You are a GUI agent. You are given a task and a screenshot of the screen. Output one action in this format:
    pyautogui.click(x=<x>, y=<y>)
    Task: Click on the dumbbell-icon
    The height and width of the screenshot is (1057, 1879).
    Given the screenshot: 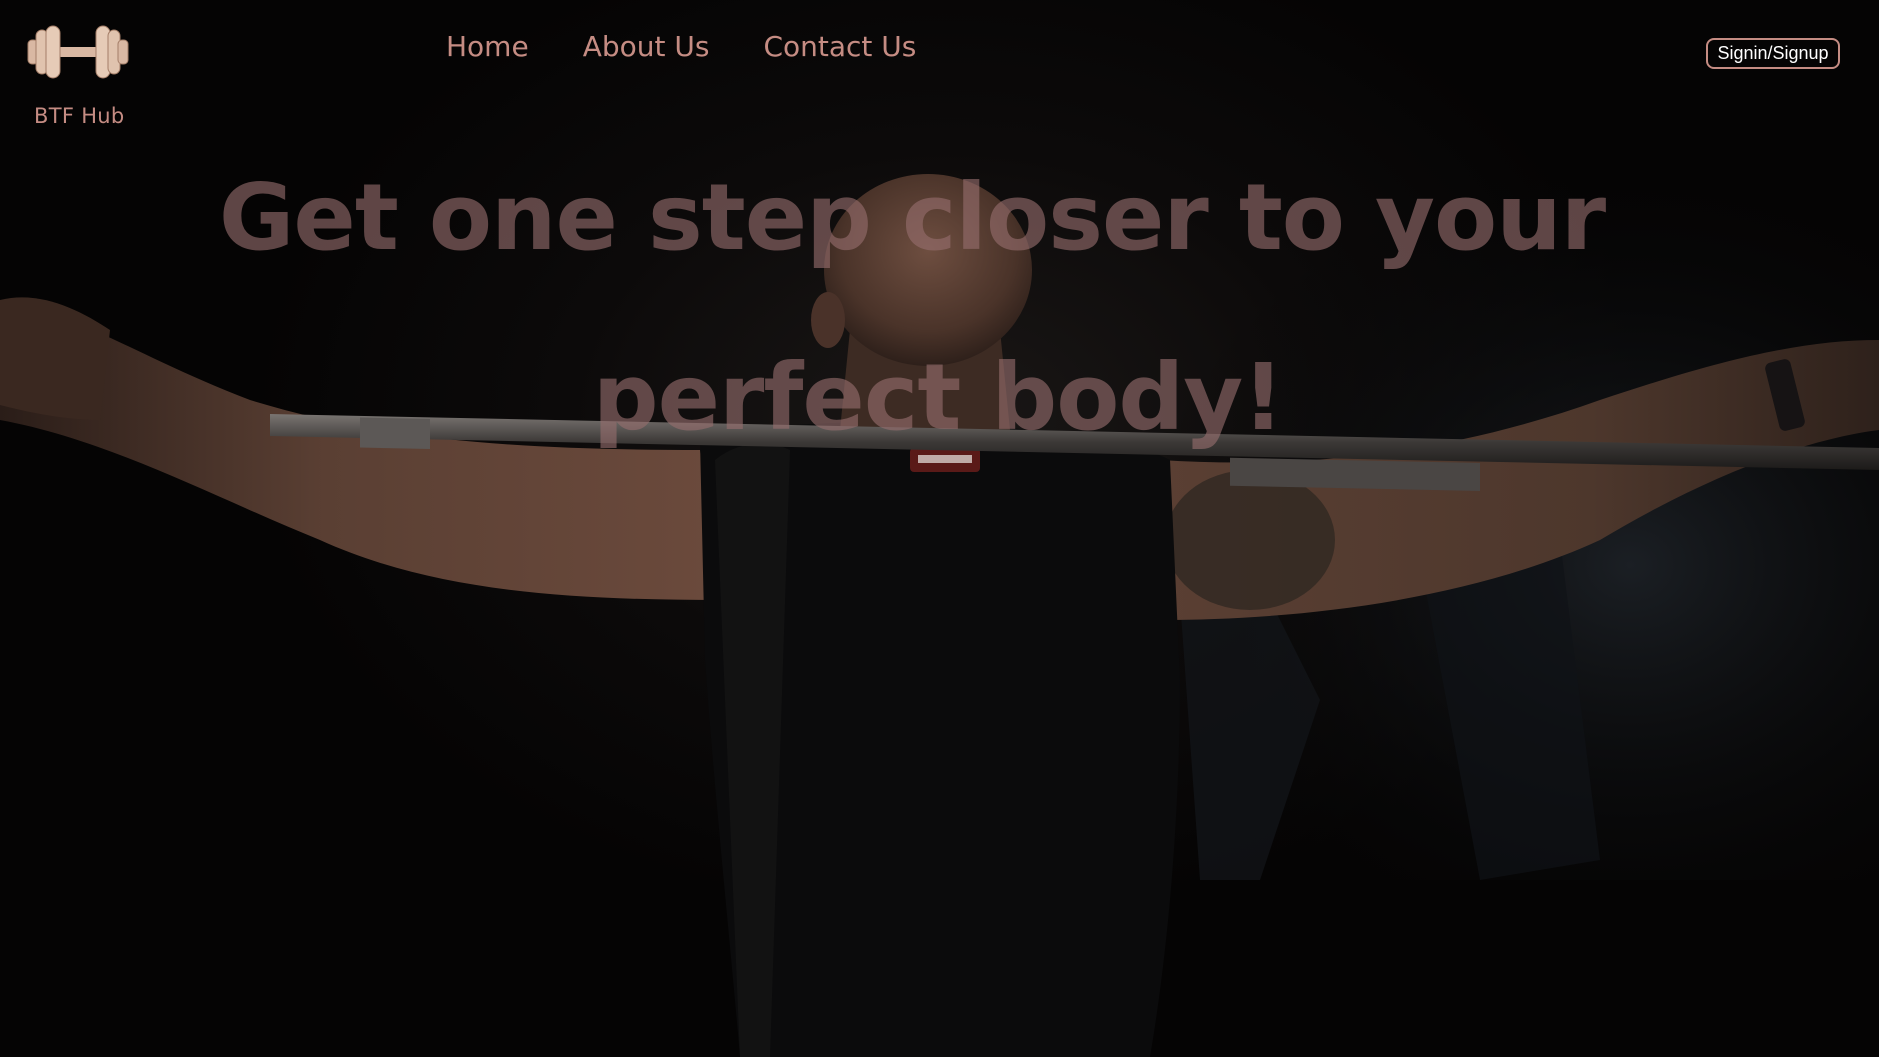 What is the action you would take?
    pyautogui.click(x=78, y=52)
    